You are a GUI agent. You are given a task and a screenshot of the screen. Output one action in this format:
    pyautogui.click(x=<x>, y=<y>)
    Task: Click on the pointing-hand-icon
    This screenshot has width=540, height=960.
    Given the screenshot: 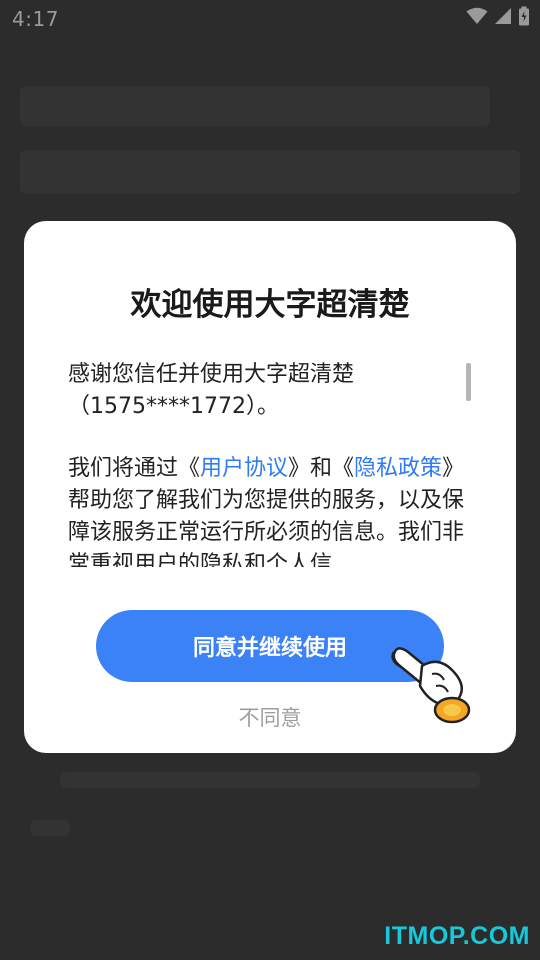 What is the action you would take?
    pyautogui.click(x=432, y=680)
    